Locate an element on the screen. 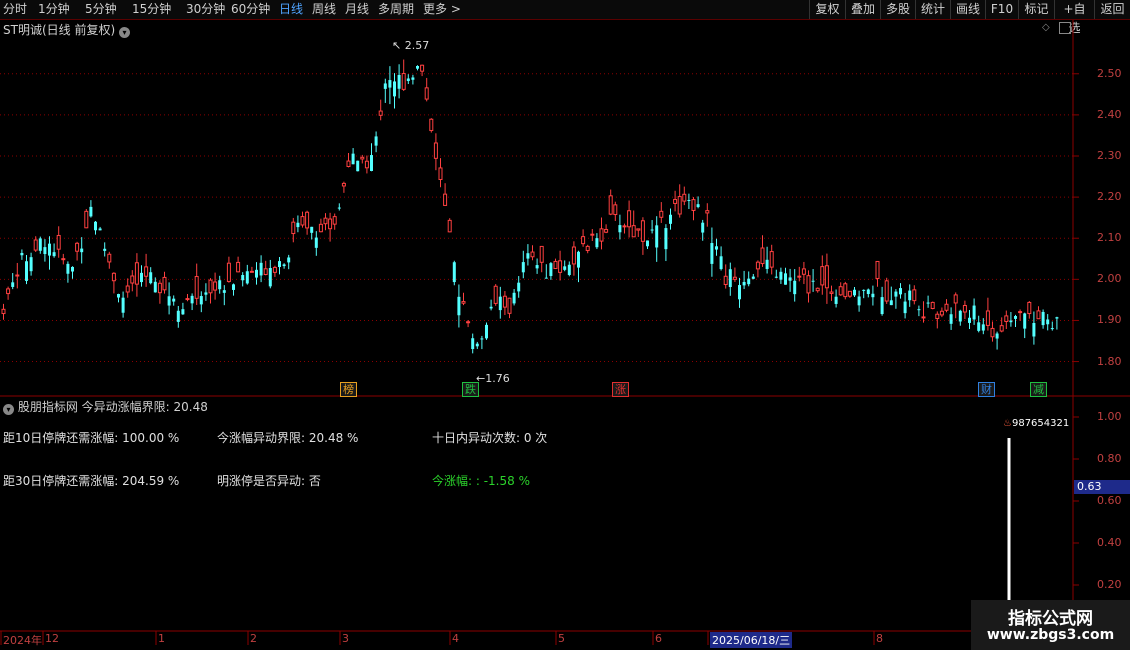  event-tag: 涨 is located at coordinates (620, 389).